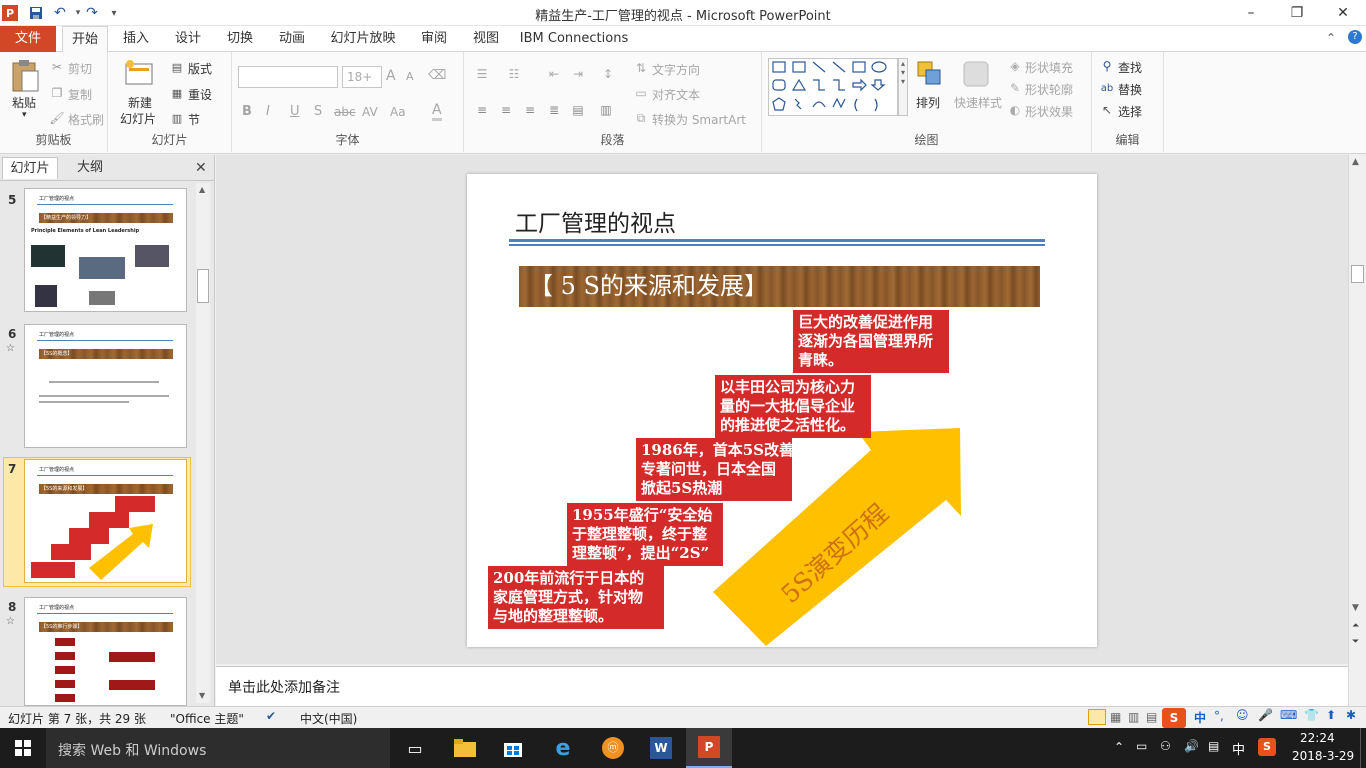  What do you see at coordinates (1115, 717) in the screenshot?
I see `slide-sorter-icon: ▦` at bounding box center [1115, 717].